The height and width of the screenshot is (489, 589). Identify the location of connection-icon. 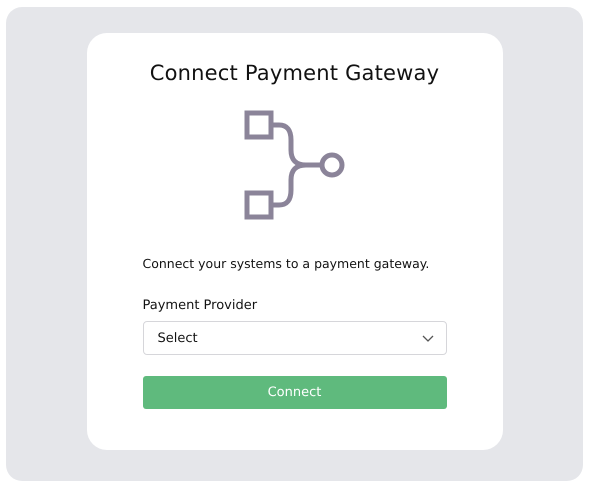
(295, 165).